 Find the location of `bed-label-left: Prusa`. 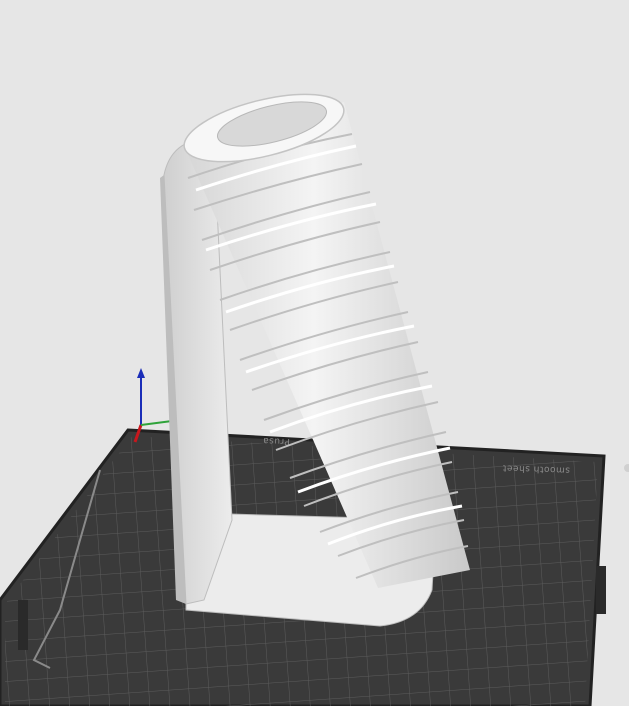

bed-label-left: Prusa is located at coordinates (276, 440).